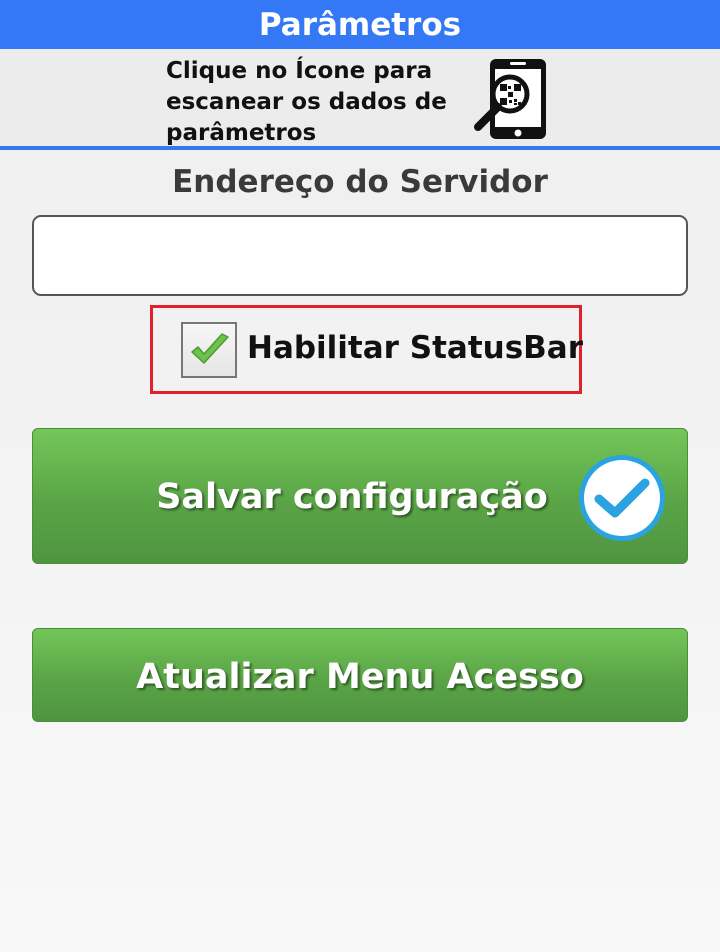 This screenshot has height=952, width=720. I want to click on check-circle-icon, so click(622, 498).